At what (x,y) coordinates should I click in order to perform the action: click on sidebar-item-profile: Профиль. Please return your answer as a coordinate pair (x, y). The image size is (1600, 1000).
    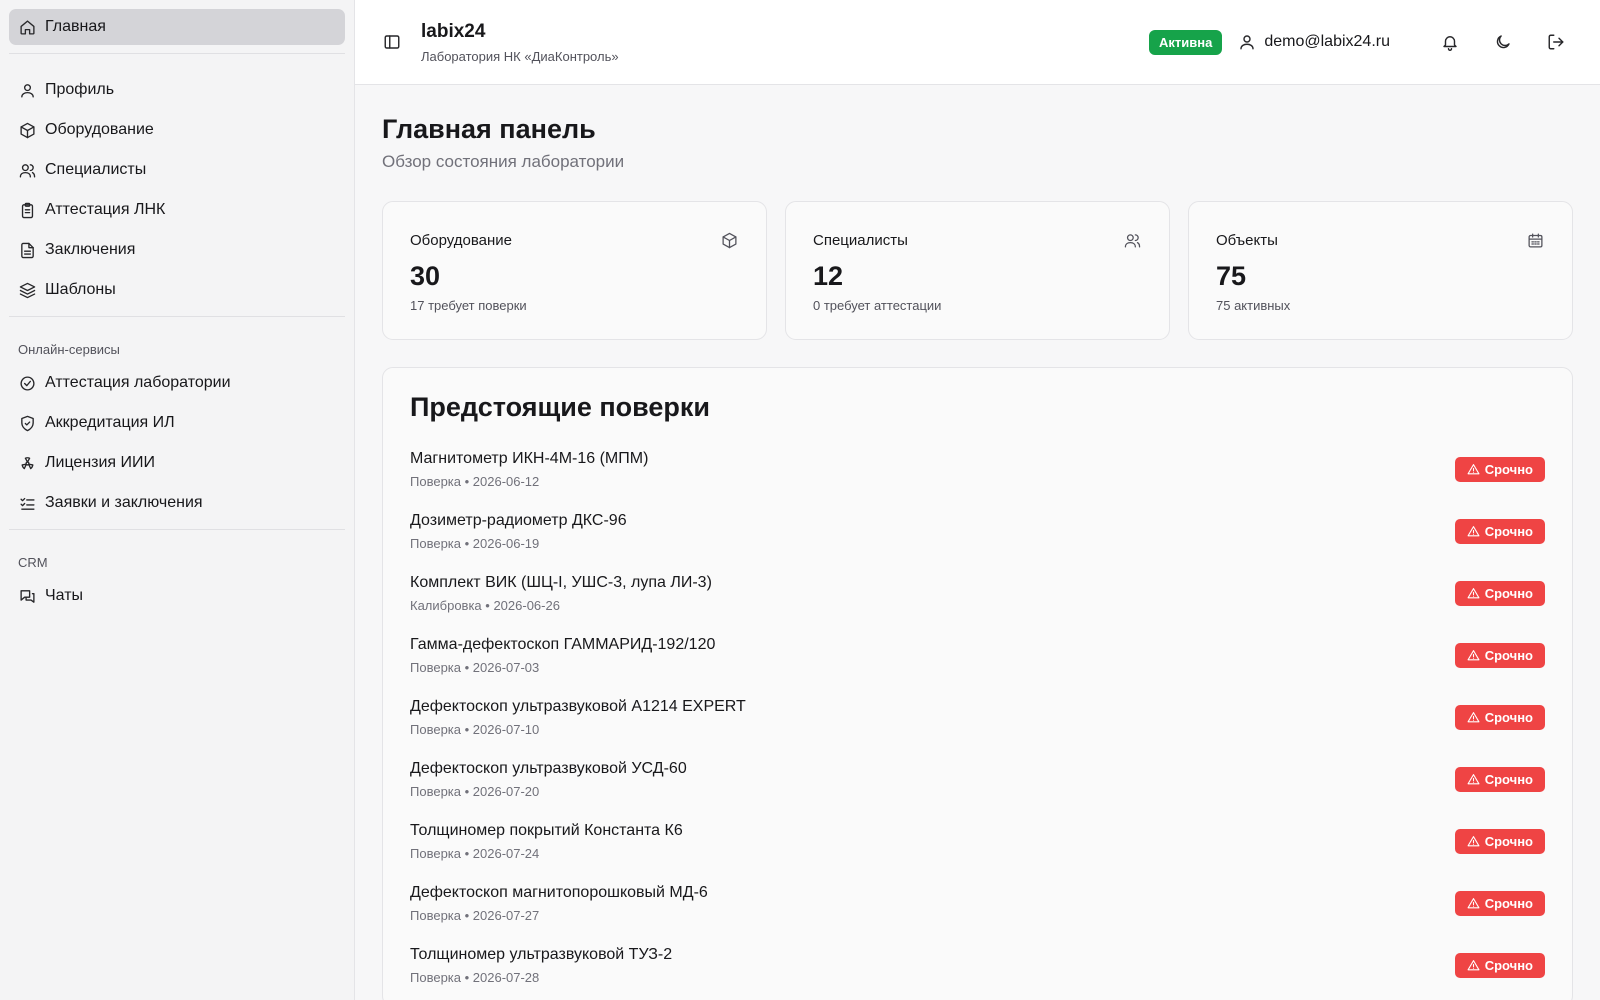
    Looking at the image, I should click on (177, 90).